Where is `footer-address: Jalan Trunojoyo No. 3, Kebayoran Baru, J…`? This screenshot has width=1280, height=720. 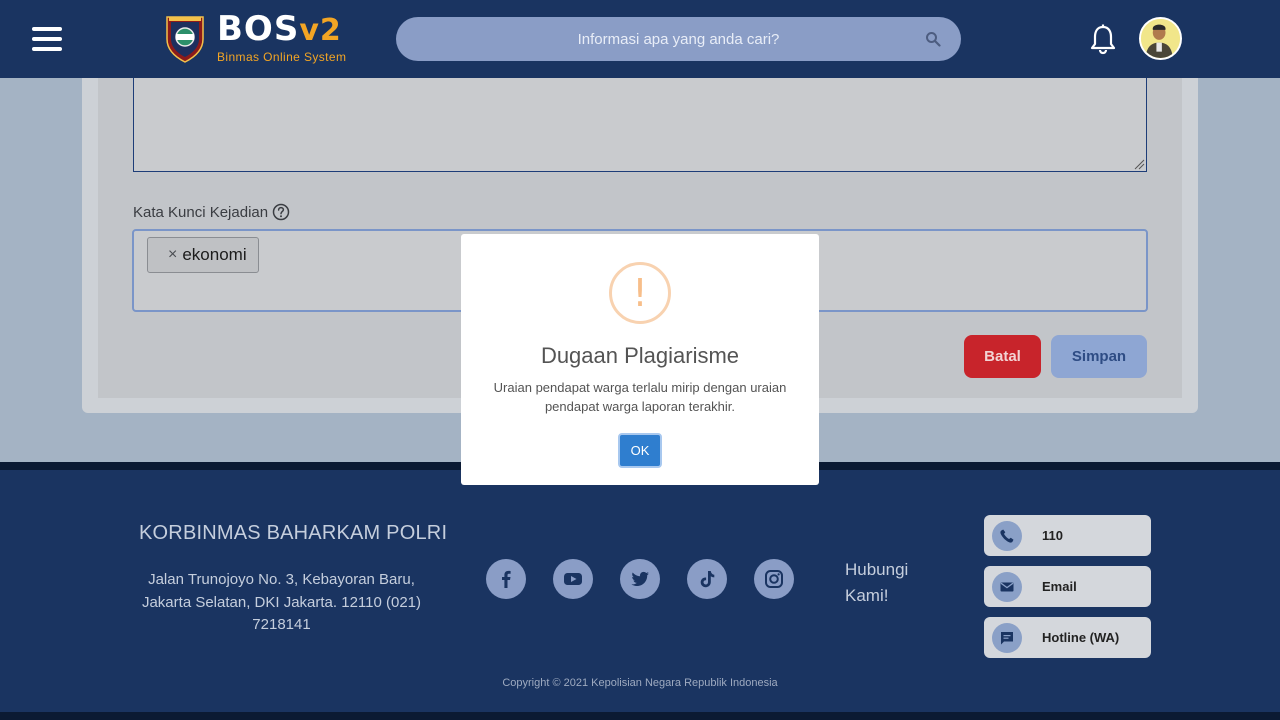
footer-address: Jalan Trunojoyo No. 3, Kebayoran Baru, J… is located at coordinates (281, 602).